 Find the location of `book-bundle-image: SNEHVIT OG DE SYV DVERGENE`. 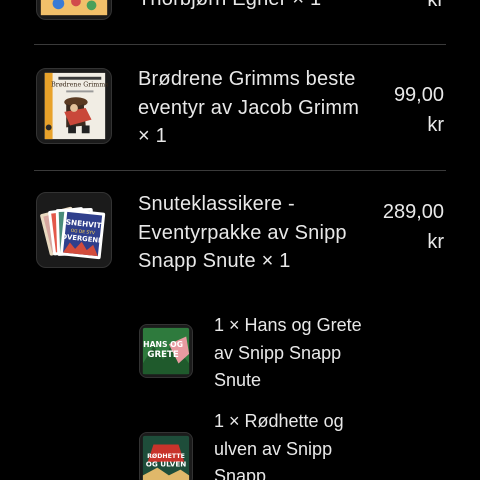

book-bundle-image: SNEHVIT OG DE SYV DVERGENE is located at coordinates (73, 233).